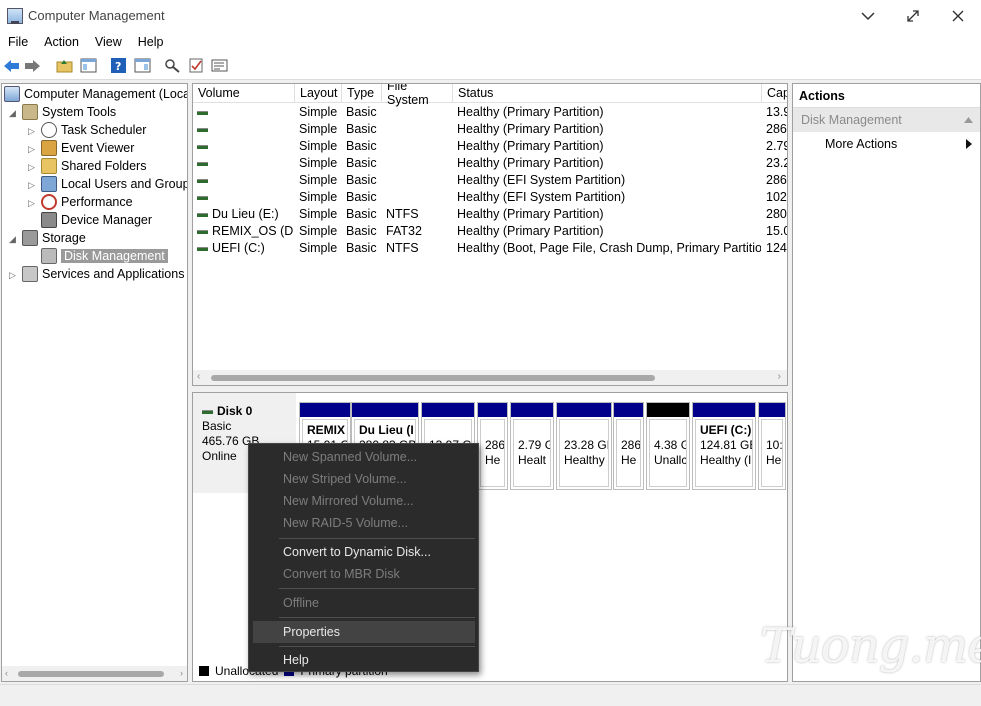  I want to click on more-actions: More Actions, so click(886, 144).